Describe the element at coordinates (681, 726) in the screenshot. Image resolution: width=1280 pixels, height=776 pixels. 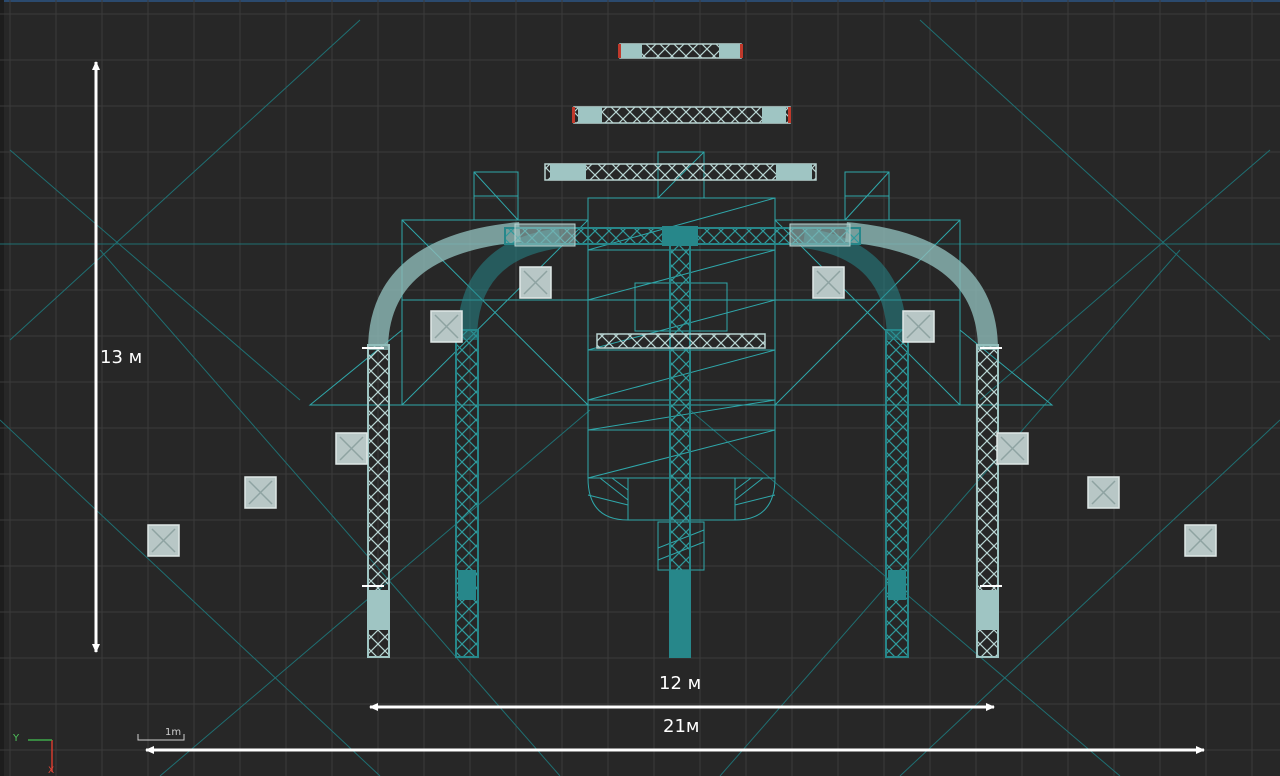
I see `total-width-dimension-label: 21м` at that location.